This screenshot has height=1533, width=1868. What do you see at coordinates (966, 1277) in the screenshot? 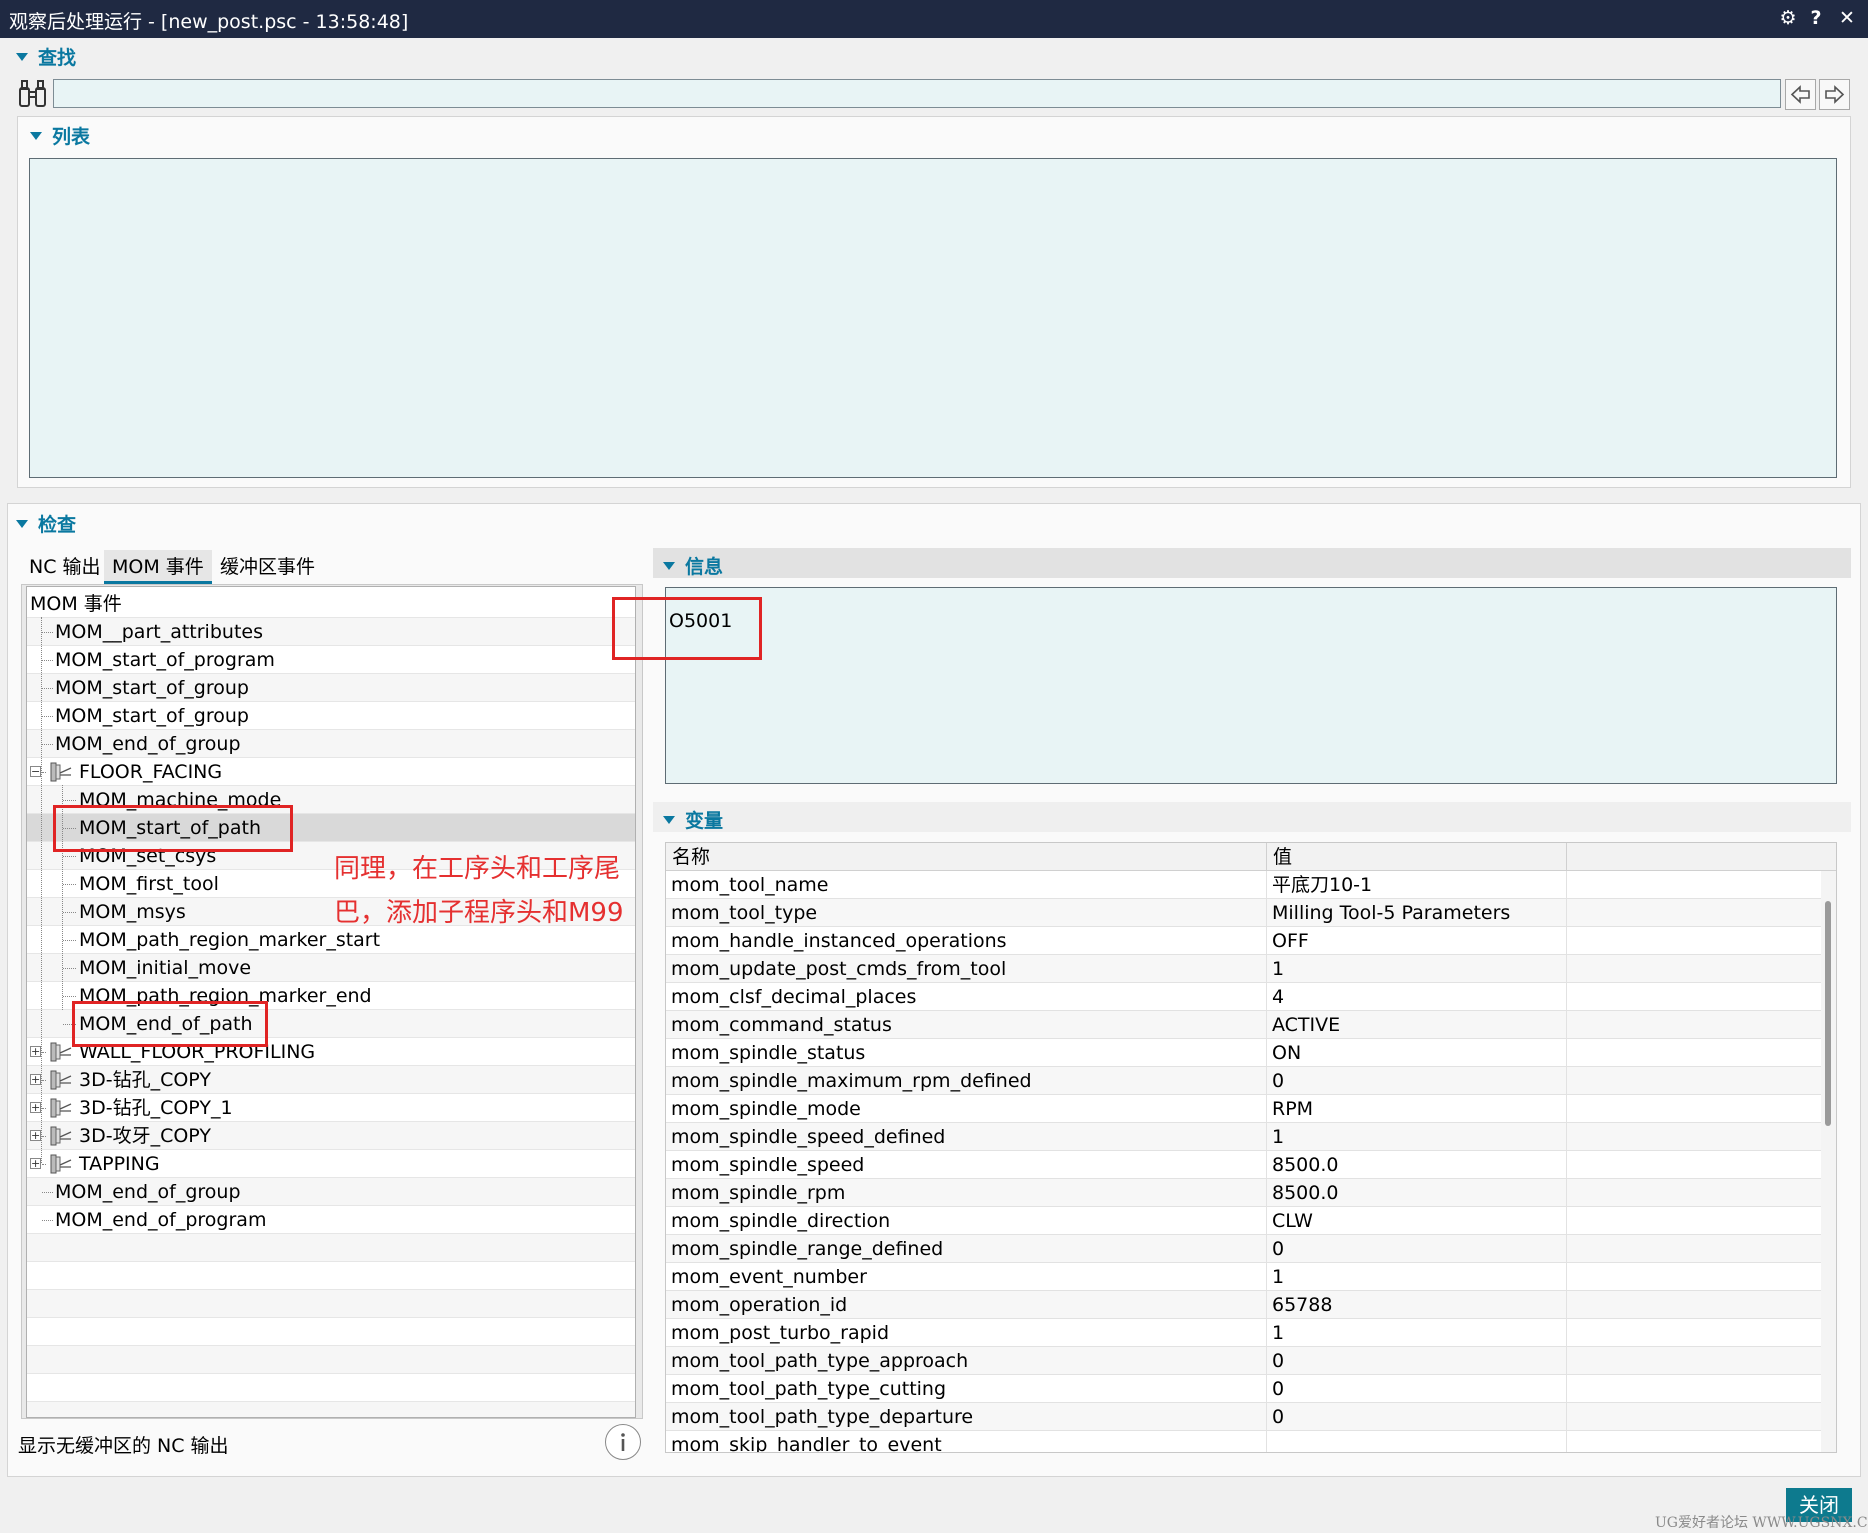
I see `variable-name-cell: mom_event_number` at bounding box center [966, 1277].